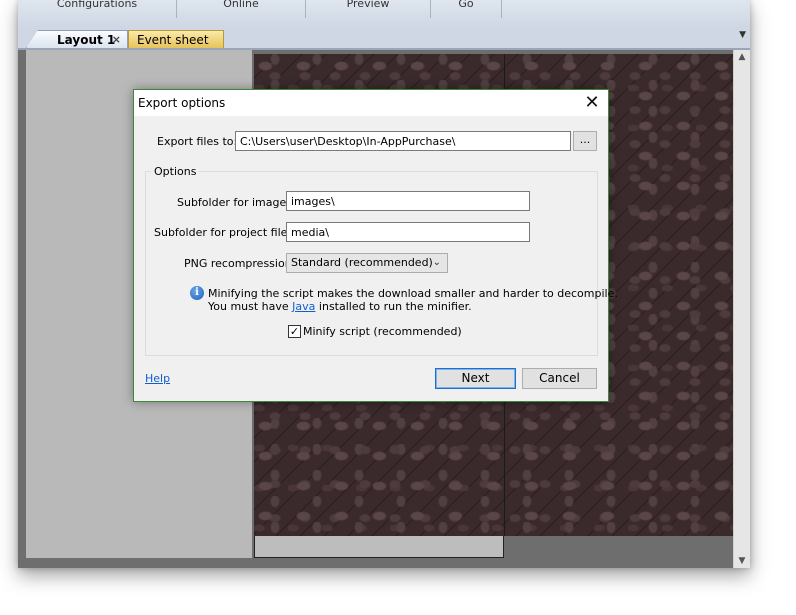 The height and width of the screenshot is (615, 796). Describe the element at coordinates (241, 9) in the screenshot. I see `ribbon-tab-online: Online` at that location.